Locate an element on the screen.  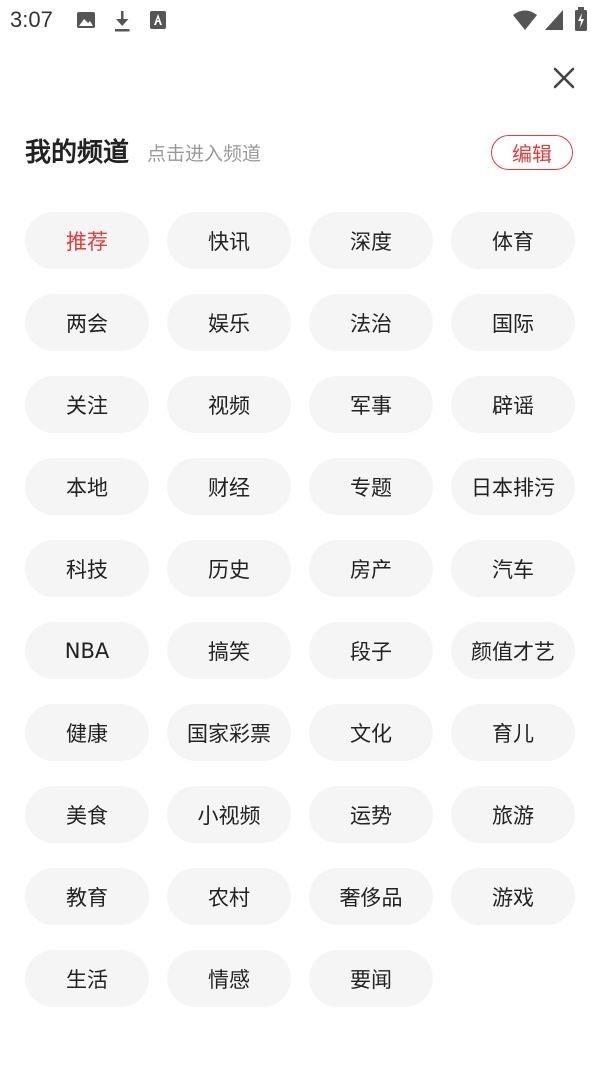
channel-chip: 推荐 is located at coordinates (87, 240).